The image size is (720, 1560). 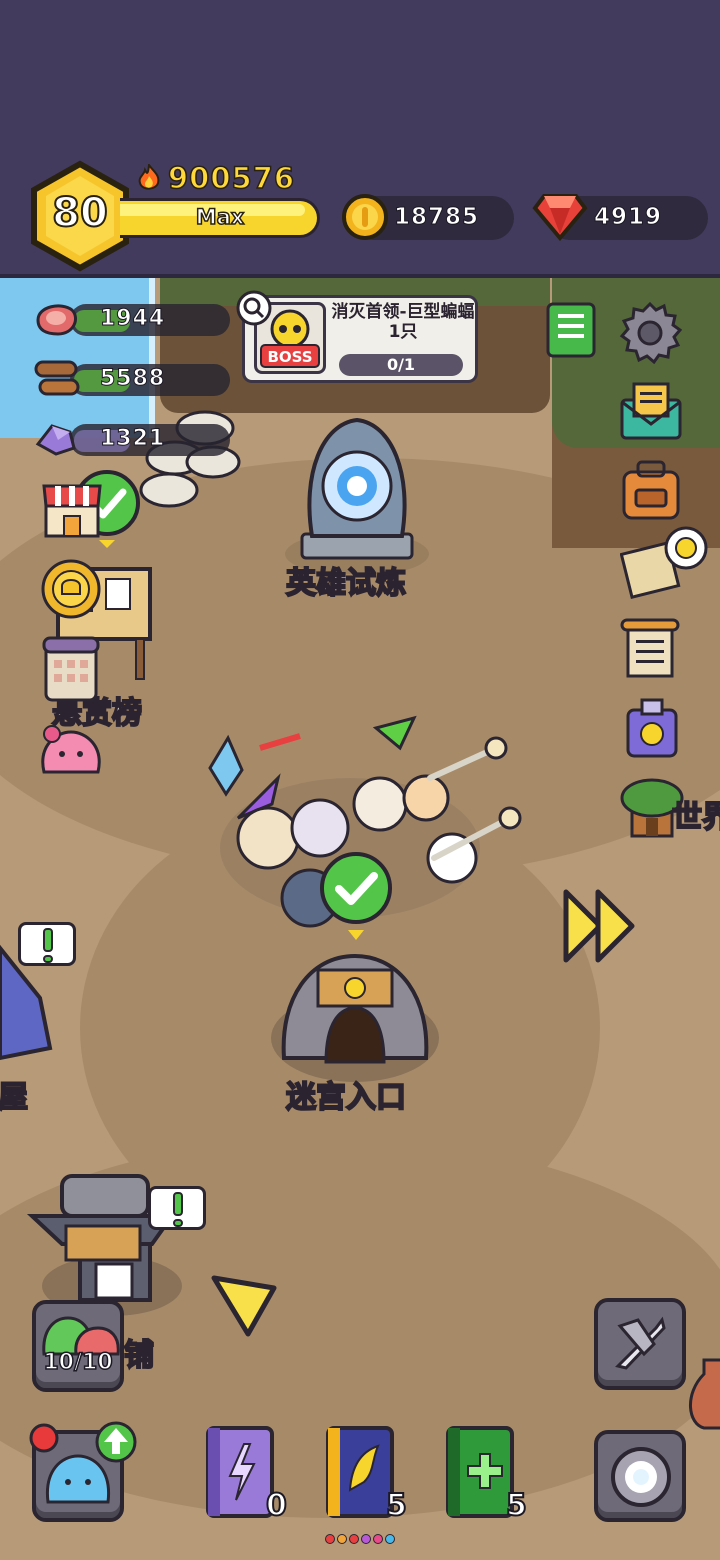 What do you see at coordinates (244, 1306) in the screenshot?
I see `arrow-pointer-icon` at bounding box center [244, 1306].